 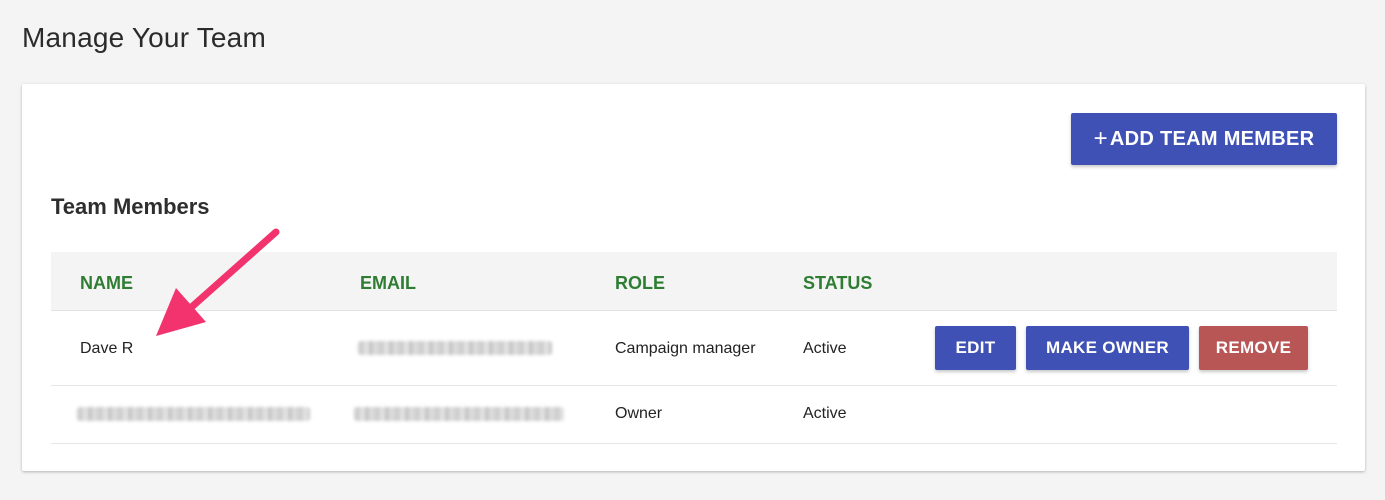 What do you see at coordinates (685, 348) in the screenshot?
I see `member-role: Campaign manager` at bounding box center [685, 348].